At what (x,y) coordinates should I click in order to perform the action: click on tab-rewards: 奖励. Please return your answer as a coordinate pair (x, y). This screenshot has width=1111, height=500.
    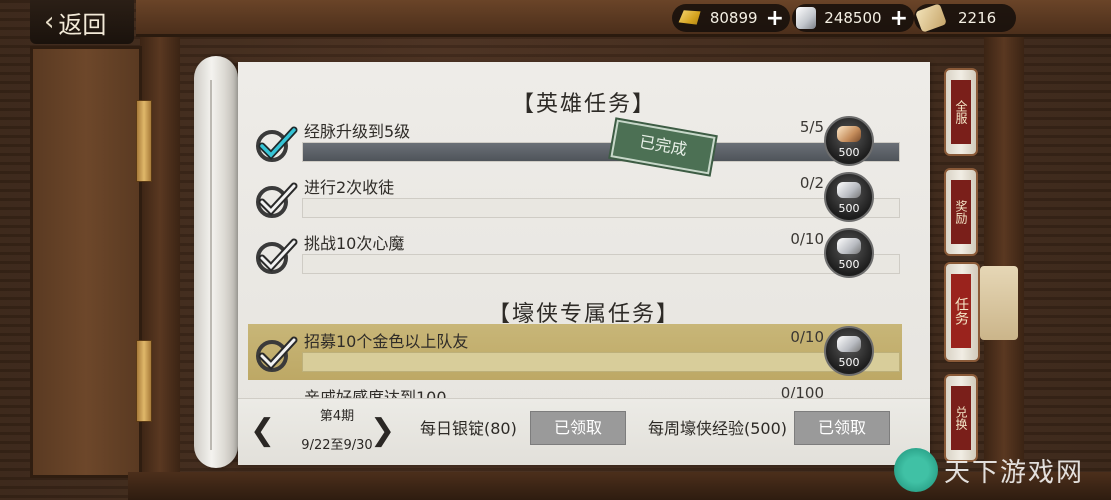
    Looking at the image, I should click on (961, 212).